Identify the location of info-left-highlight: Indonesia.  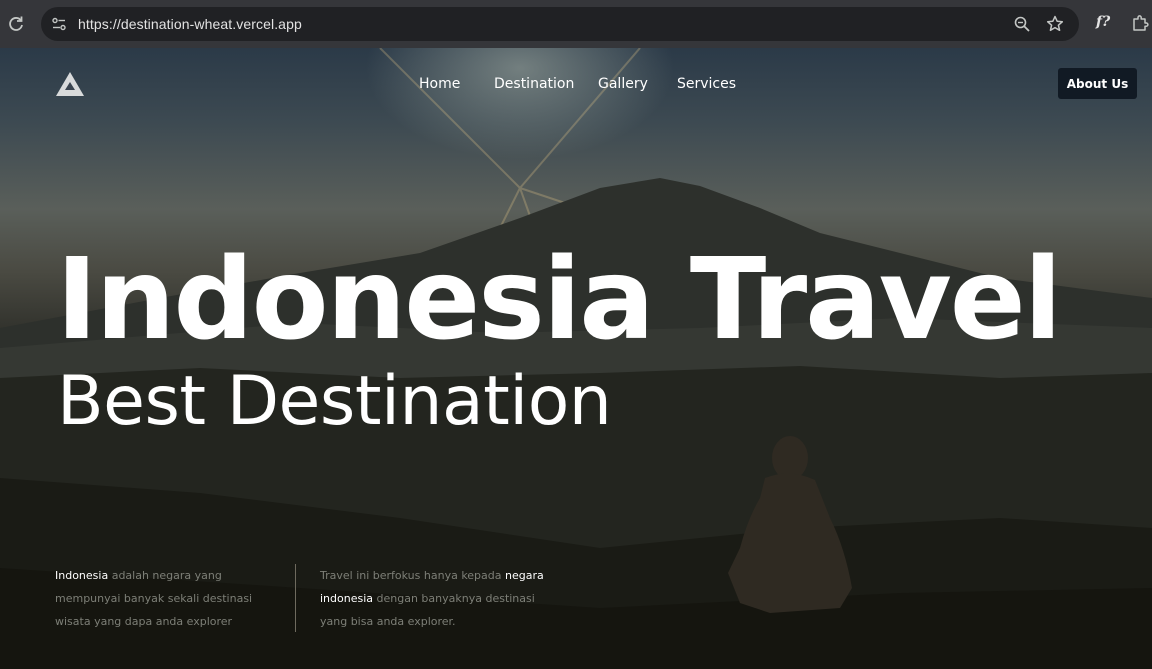
(82, 575).